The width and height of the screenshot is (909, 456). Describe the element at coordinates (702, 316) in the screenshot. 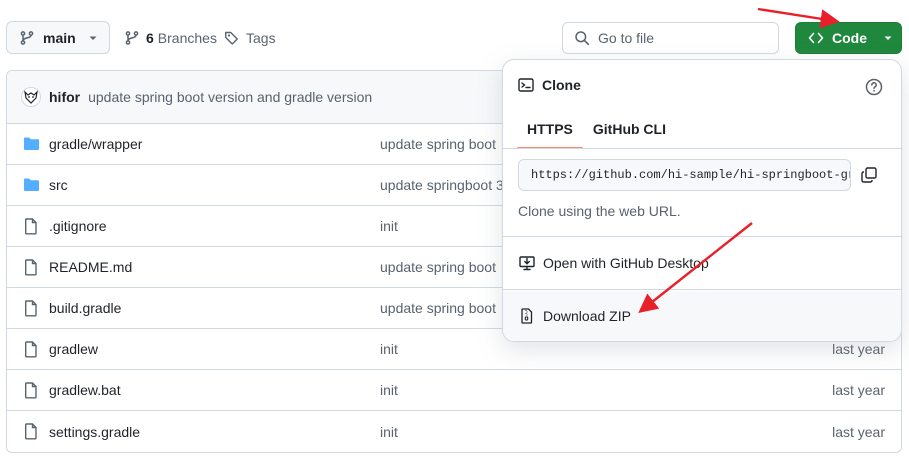

I see `download-zip: Download ZIP` at that location.